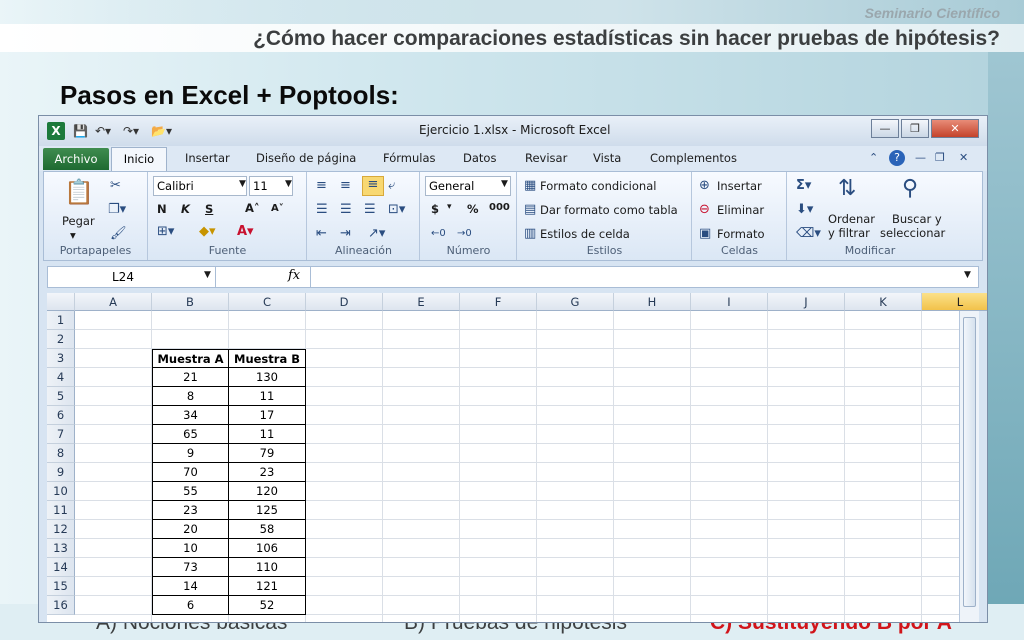 This screenshot has height=640, width=1024. I want to click on format-painter-icon: 🖌, so click(118, 234).